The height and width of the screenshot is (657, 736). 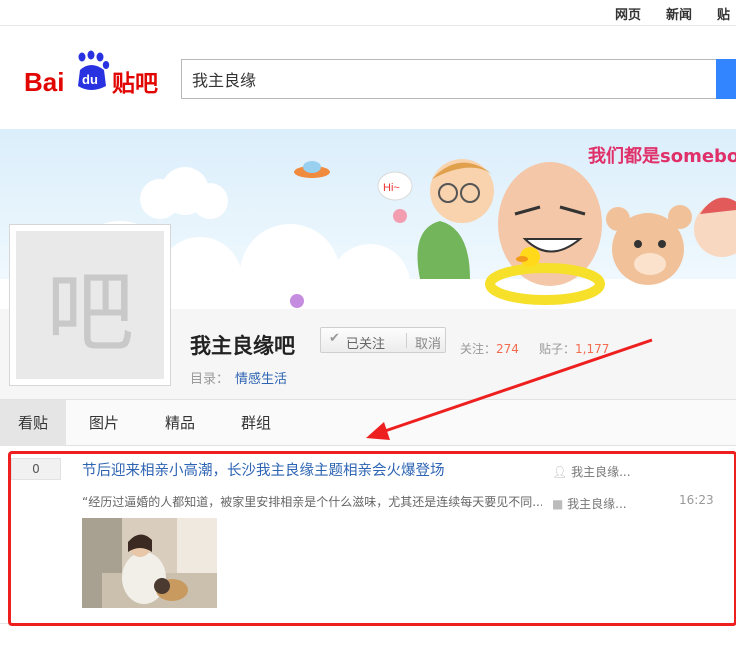 I want to click on search-input, so click(x=449, y=79).